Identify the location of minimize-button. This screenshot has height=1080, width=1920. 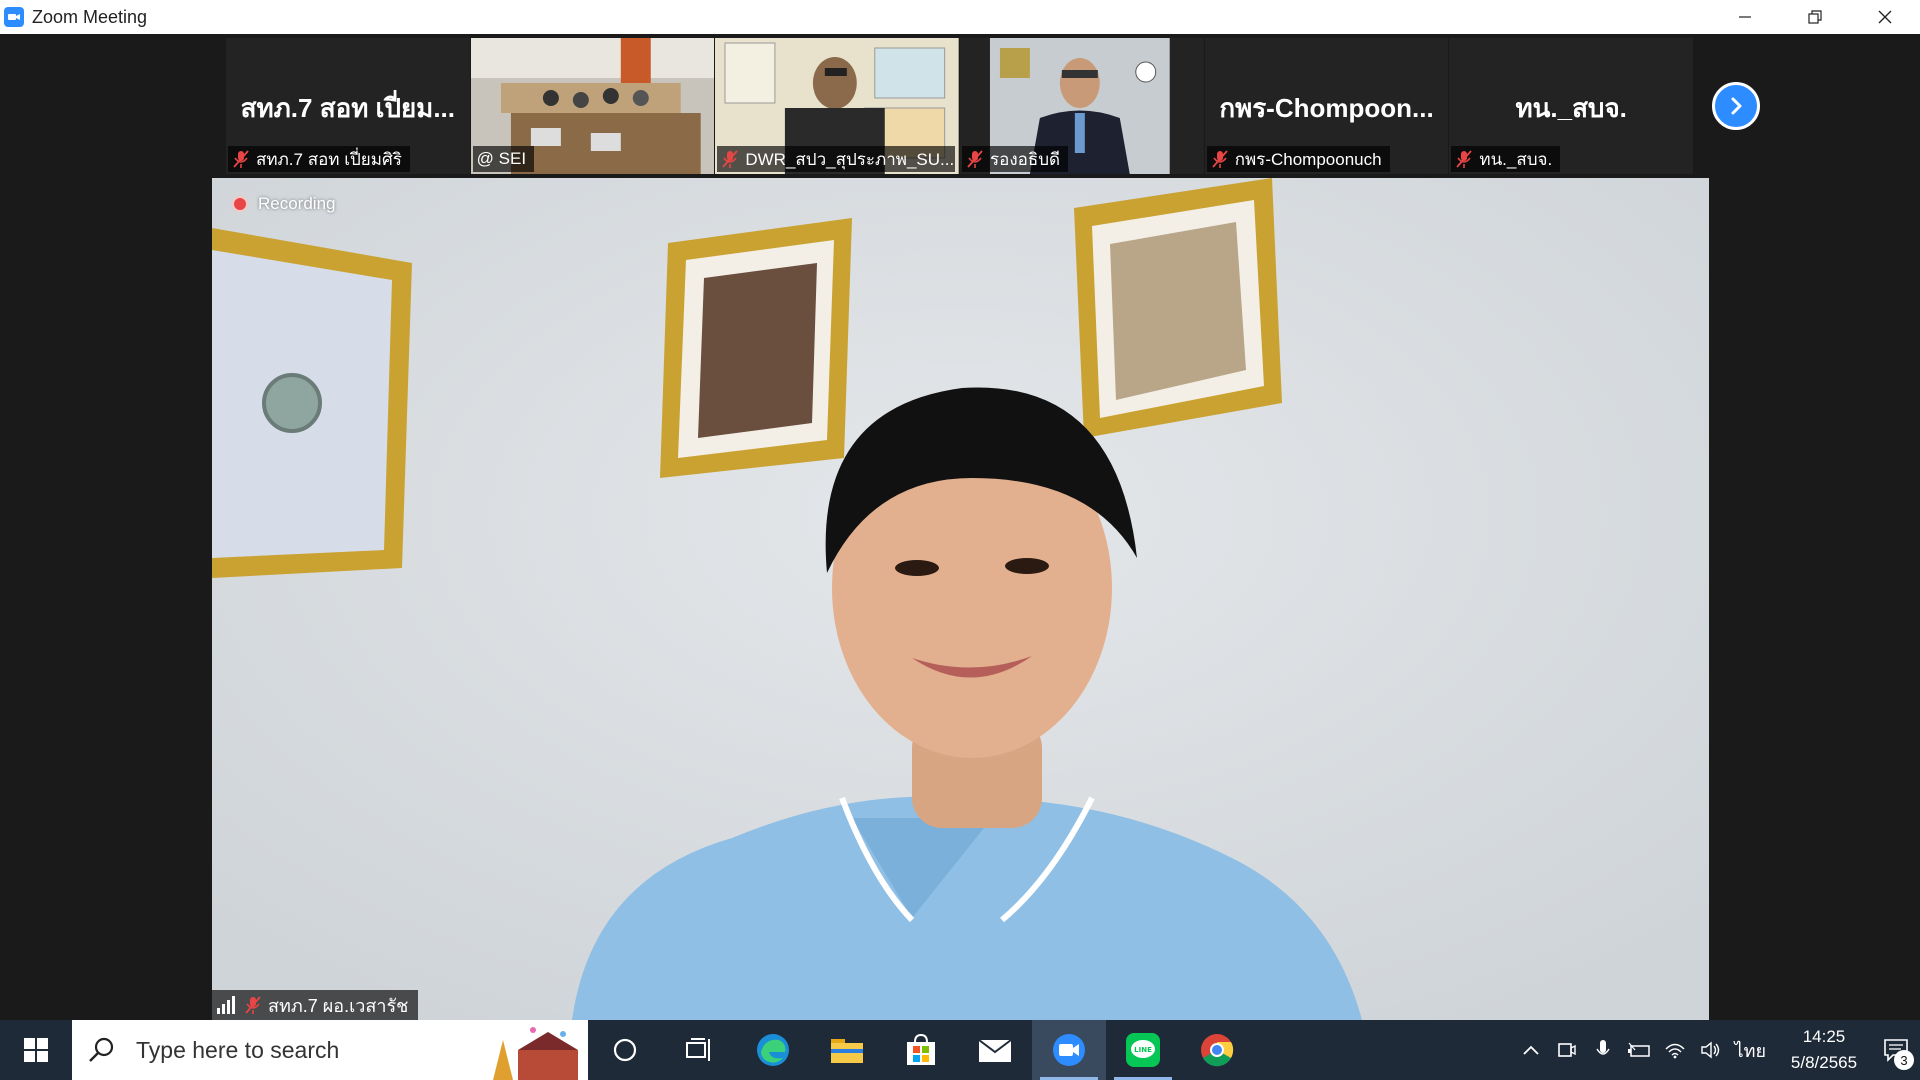
(1745, 17).